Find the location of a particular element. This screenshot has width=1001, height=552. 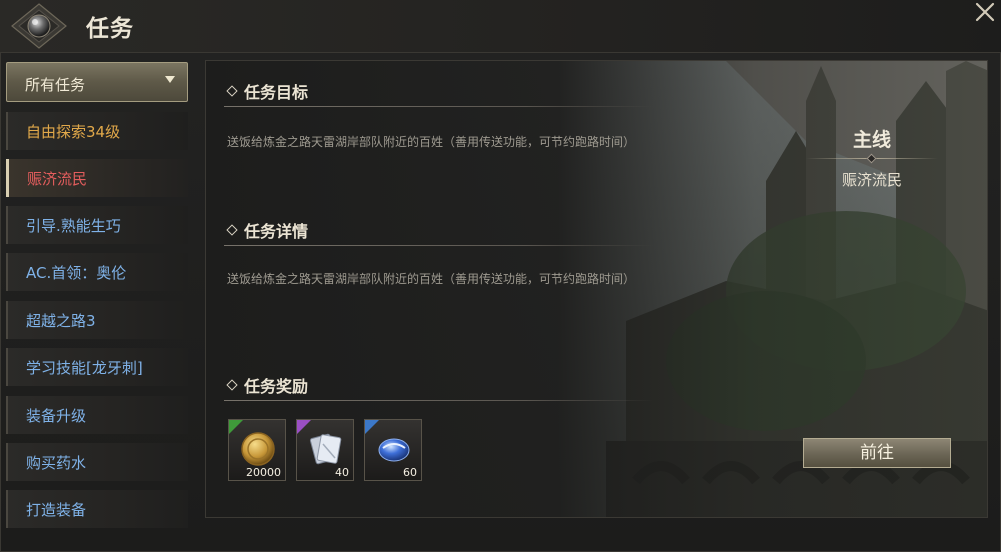

quest-emblem-icon is located at coordinates (39, 26).